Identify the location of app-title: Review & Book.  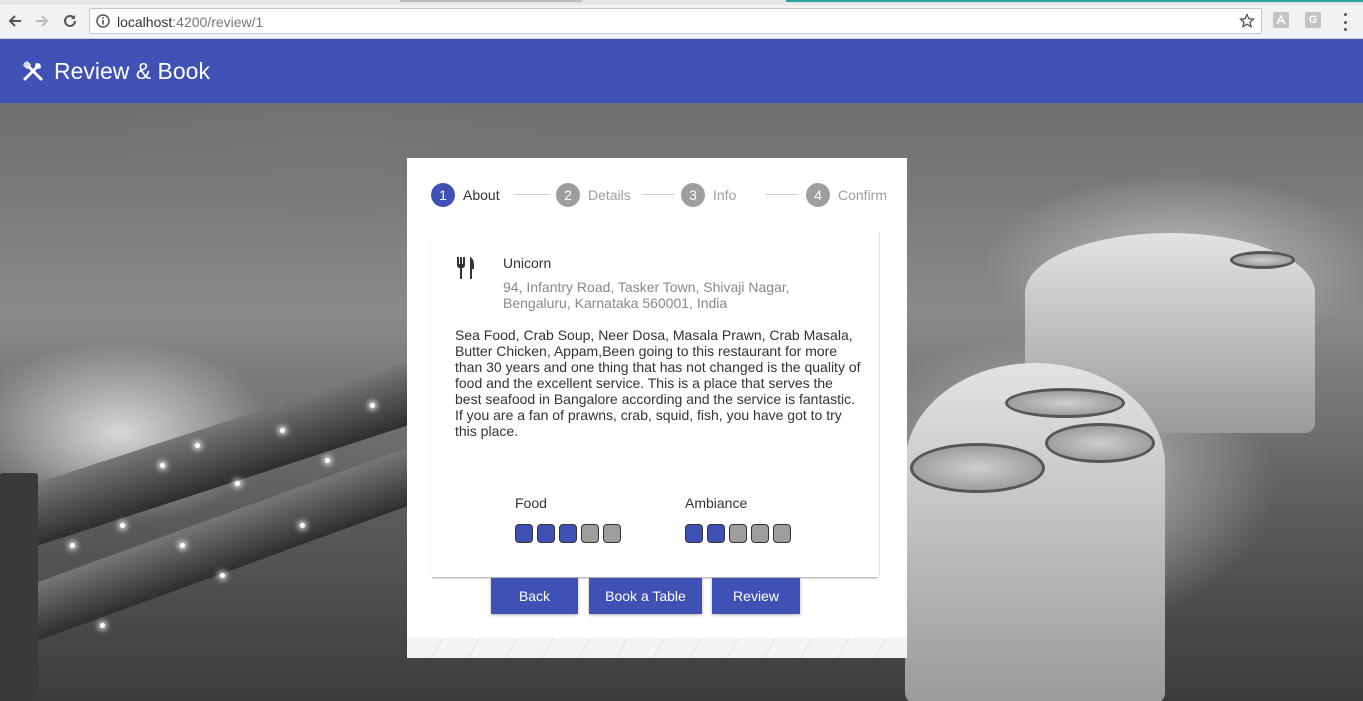
(132, 70).